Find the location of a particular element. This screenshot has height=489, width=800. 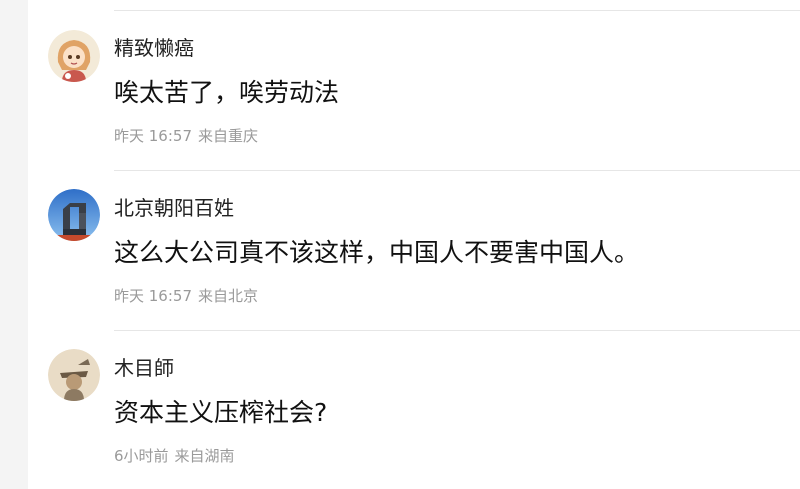

sketch-figure-avatar-icon is located at coordinates (74, 375).